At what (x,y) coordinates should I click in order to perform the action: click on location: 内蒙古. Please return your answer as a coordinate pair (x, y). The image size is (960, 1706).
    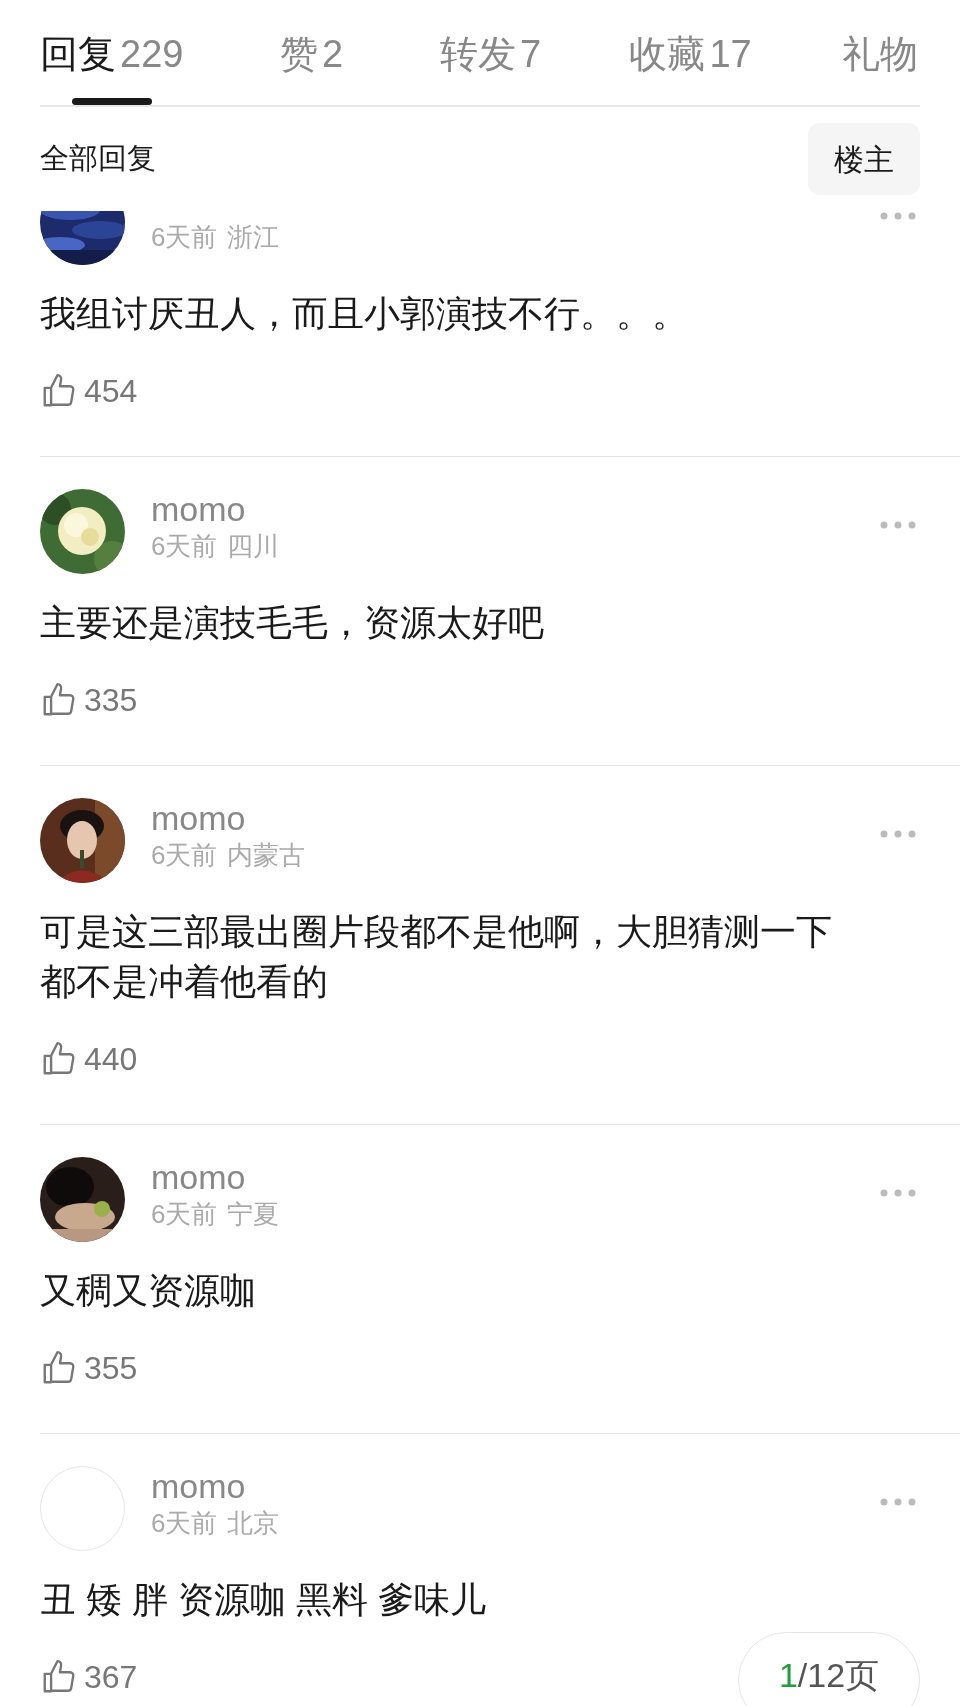
    Looking at the image, I should click on (266, 855).